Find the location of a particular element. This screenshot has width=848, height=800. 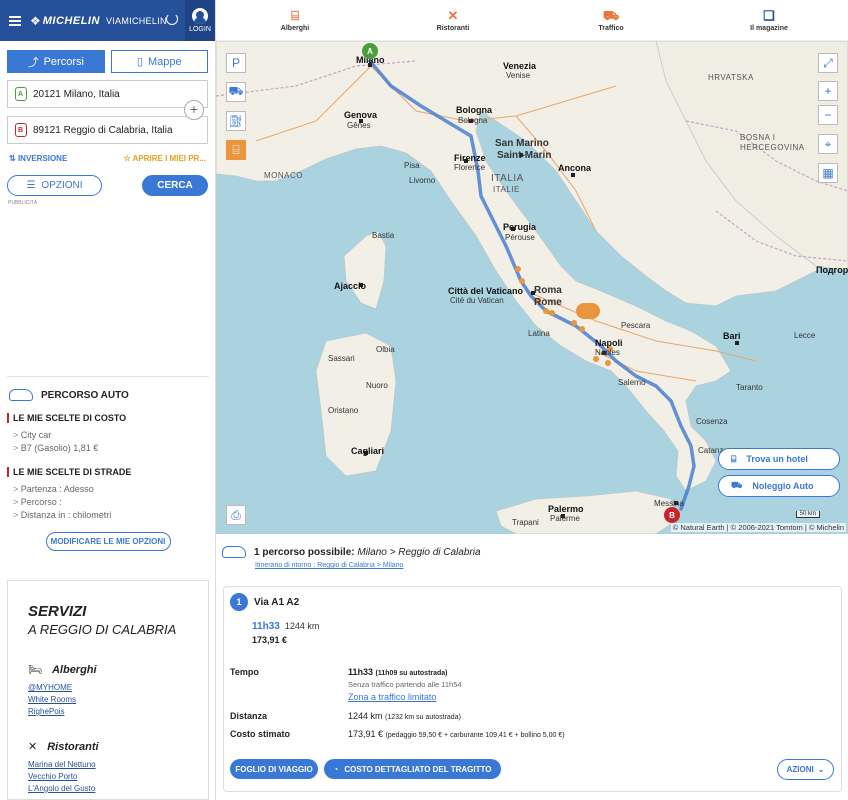

nav-hotels: ⌸ Alberghi is located at coordinates (295, 20).